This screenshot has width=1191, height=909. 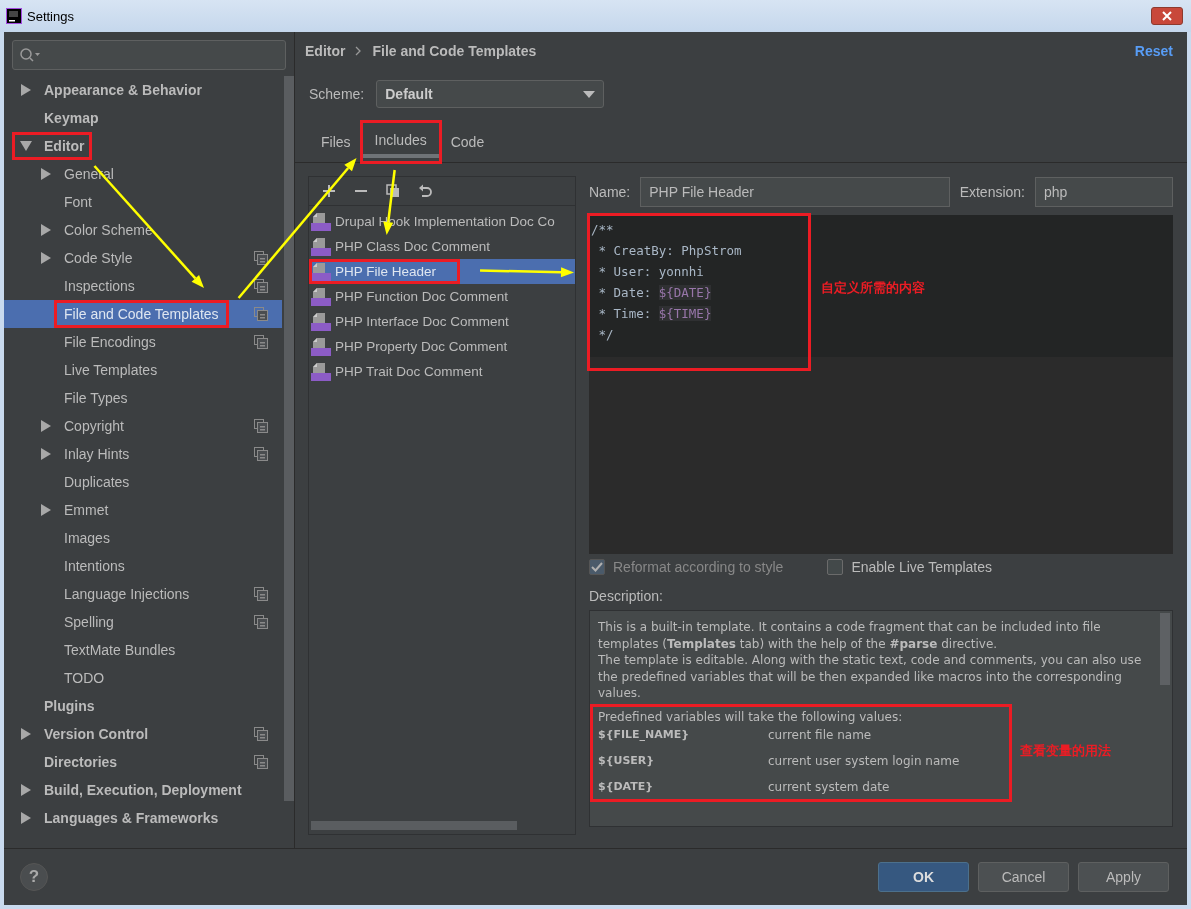 I want to click on template-item: PHP Trait Doc Comment, so click(x=442, y=371).